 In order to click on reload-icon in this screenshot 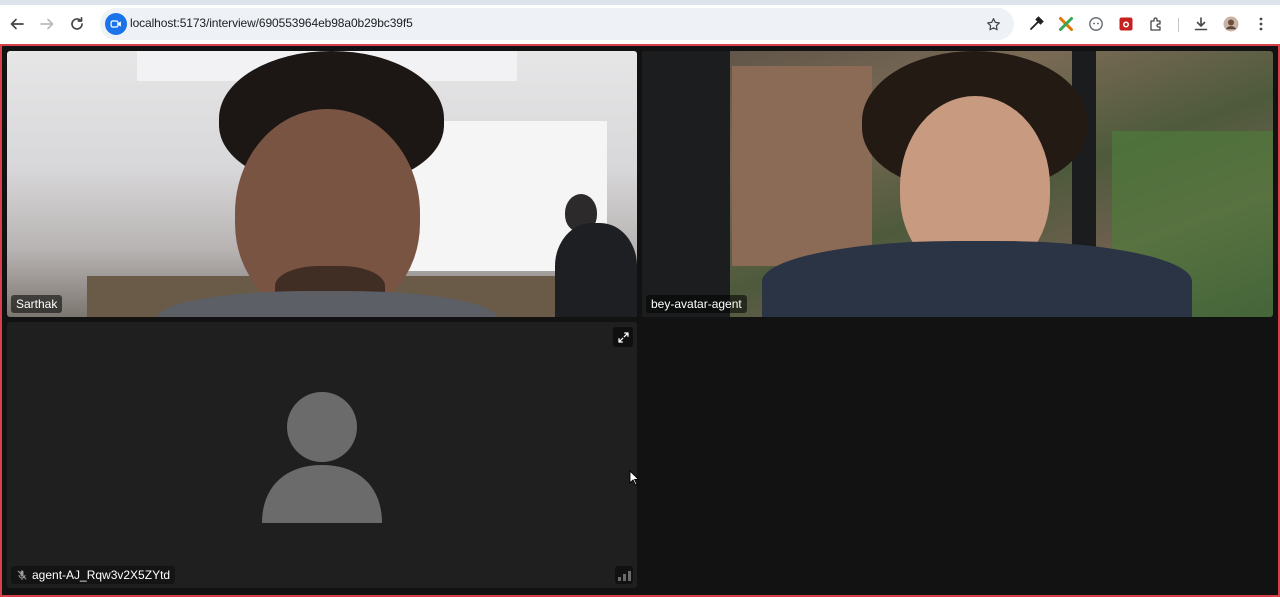, I will do `click(77, 23)`.